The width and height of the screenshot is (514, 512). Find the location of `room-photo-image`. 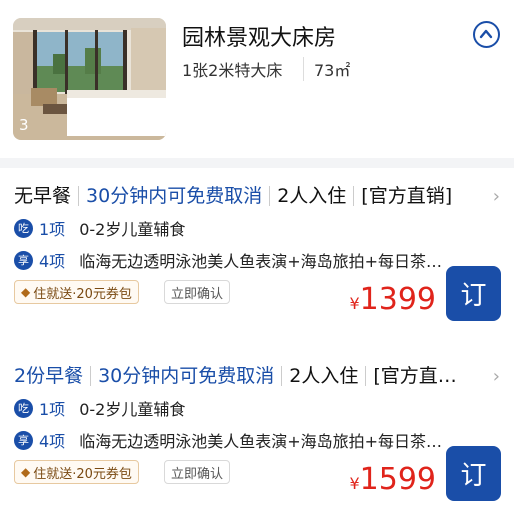

room-photo-image is located at coordinates (89, 79).